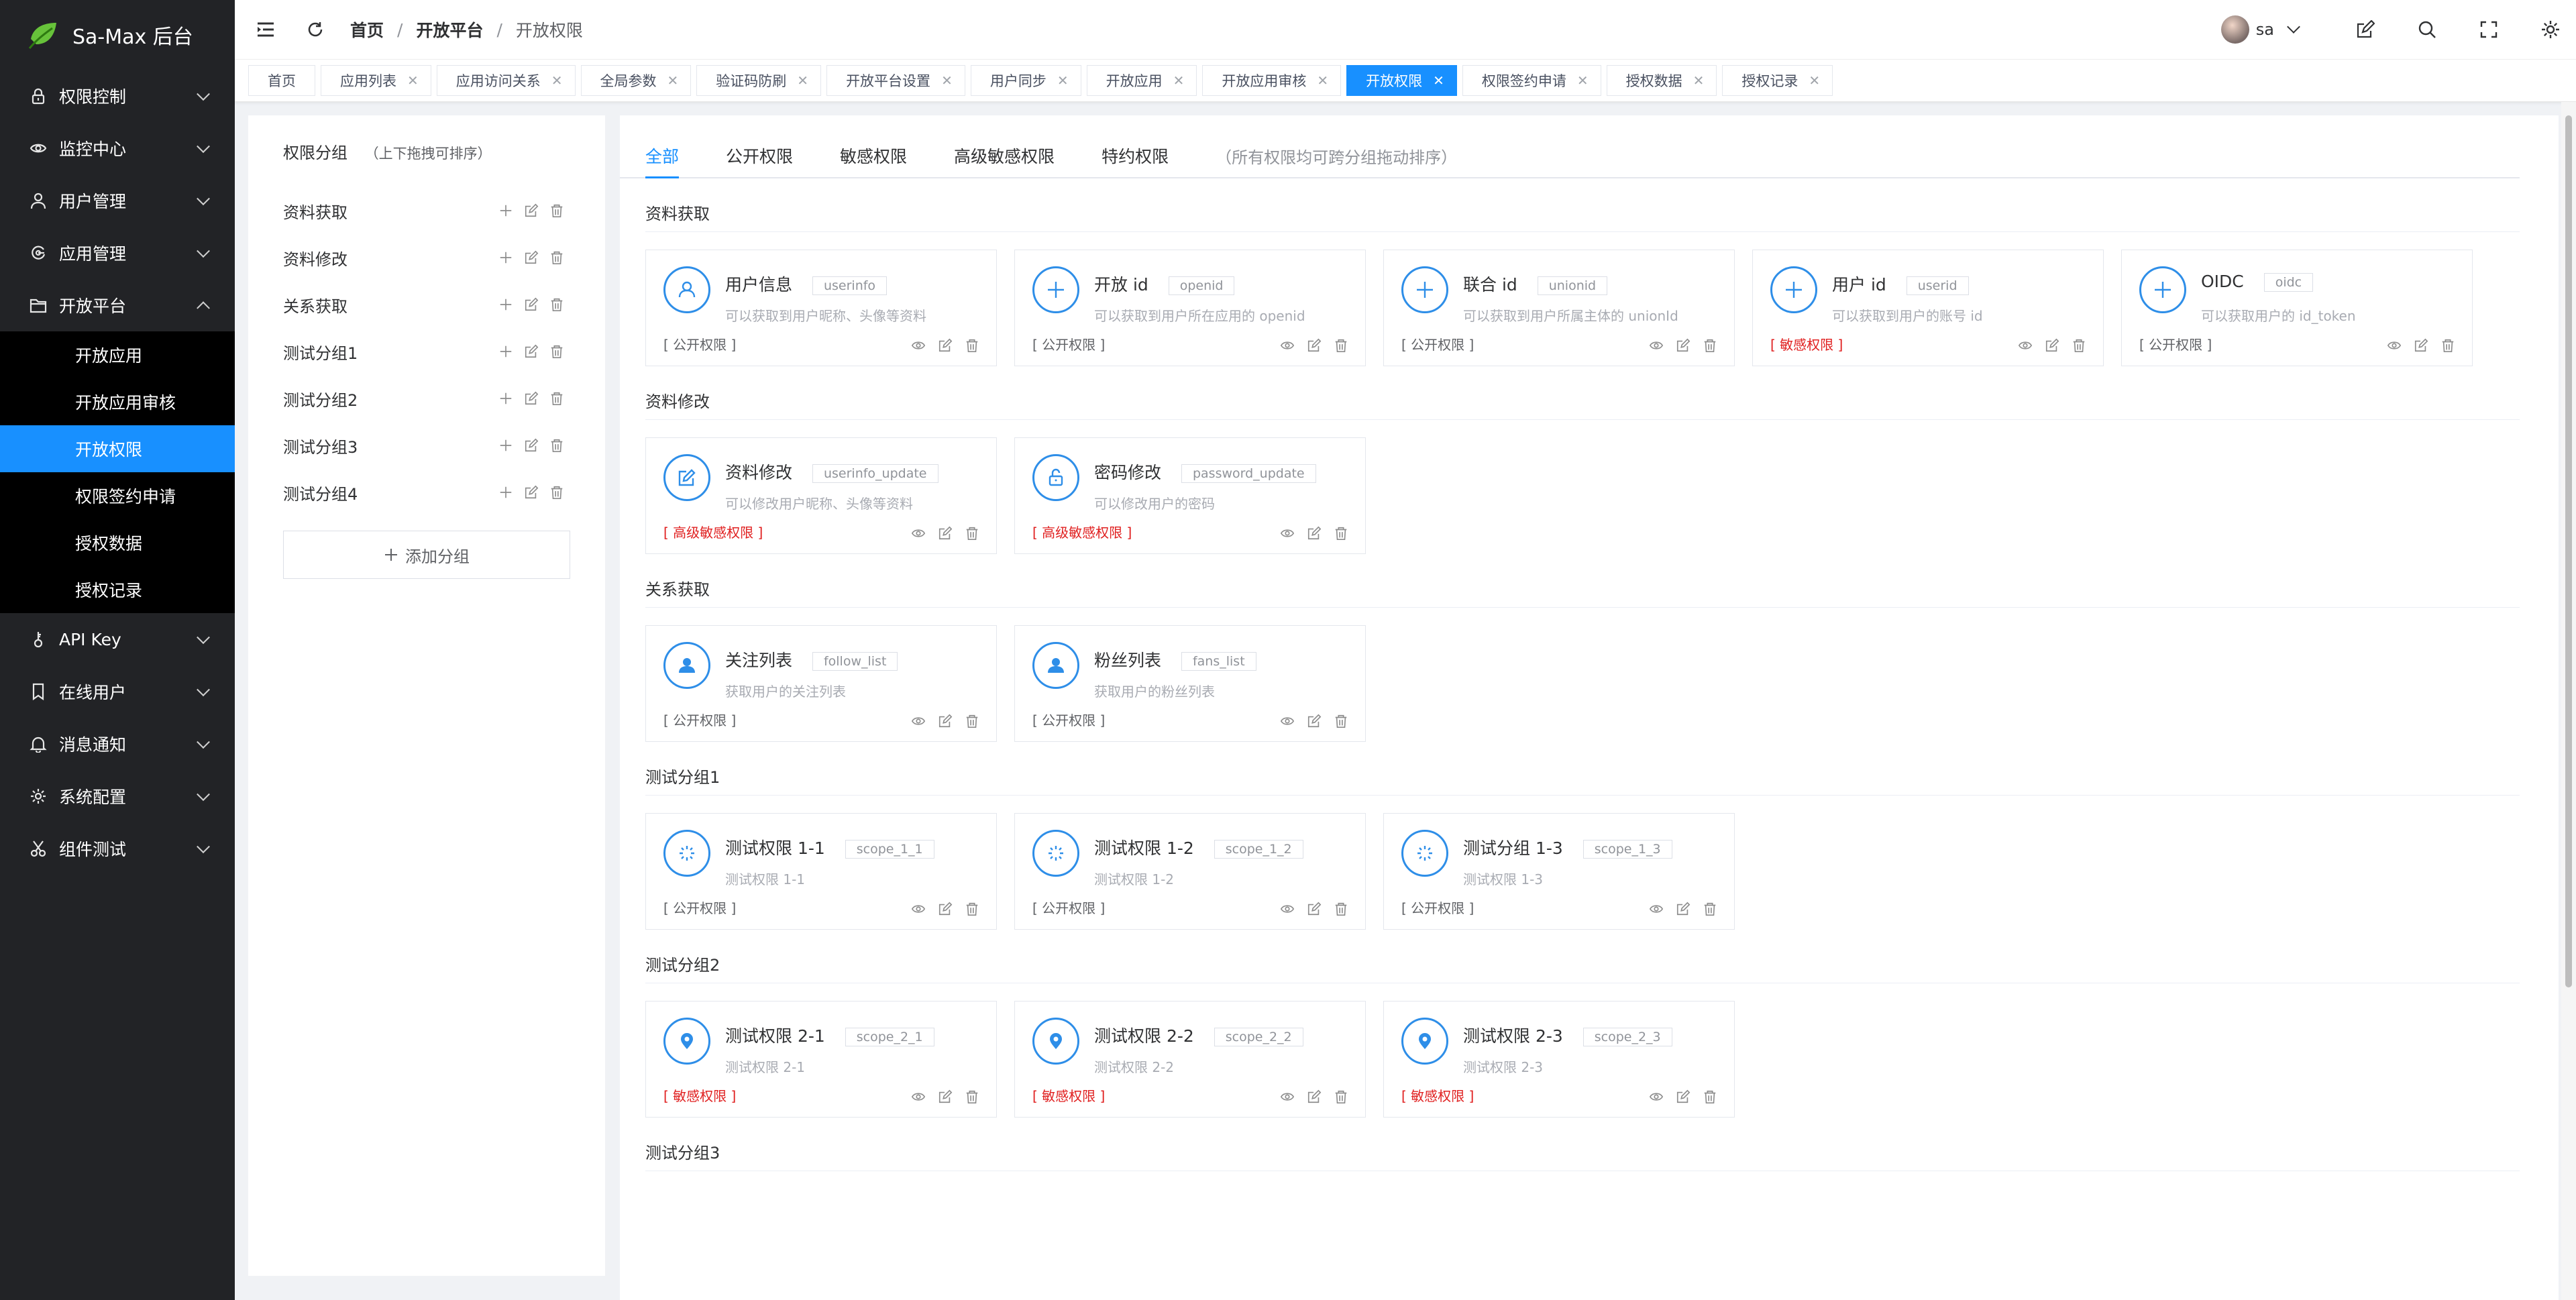 Image resolution: width=2576 pixels, height=1300 pixels. Describe the element at coordinates (281, 81) in the screenshot. I see `page-tab: 首页` at that location.